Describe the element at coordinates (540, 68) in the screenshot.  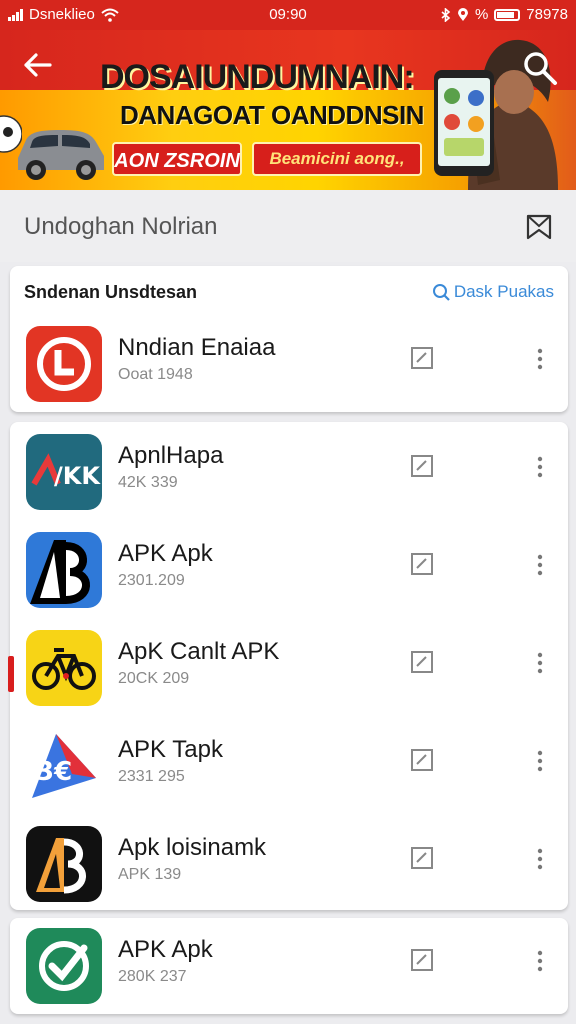
I see `search-icon` at that location.